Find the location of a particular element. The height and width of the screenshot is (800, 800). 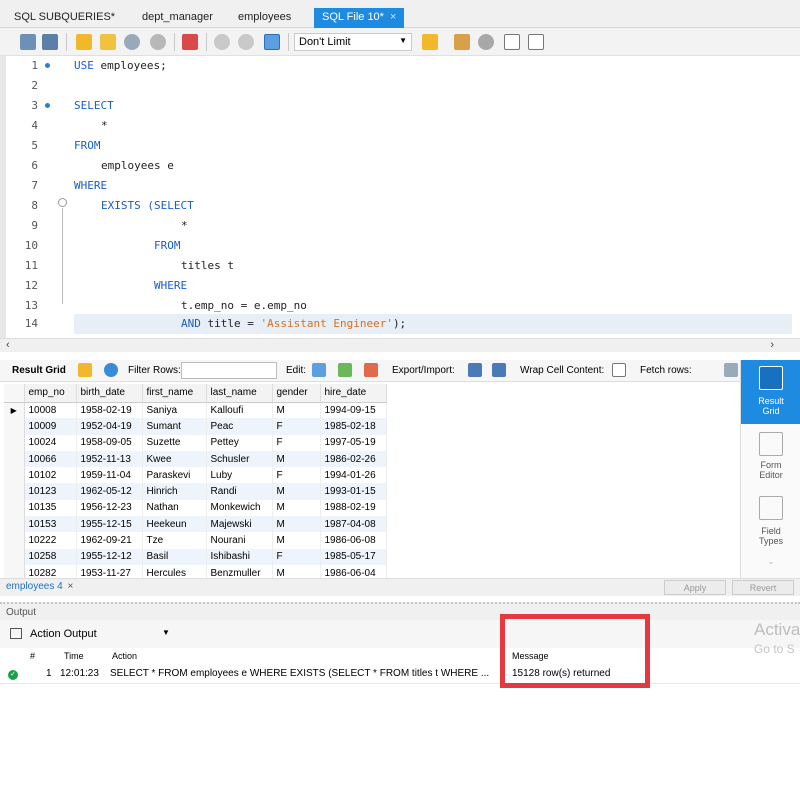

commit-icon is located at coordinates (222, 42).